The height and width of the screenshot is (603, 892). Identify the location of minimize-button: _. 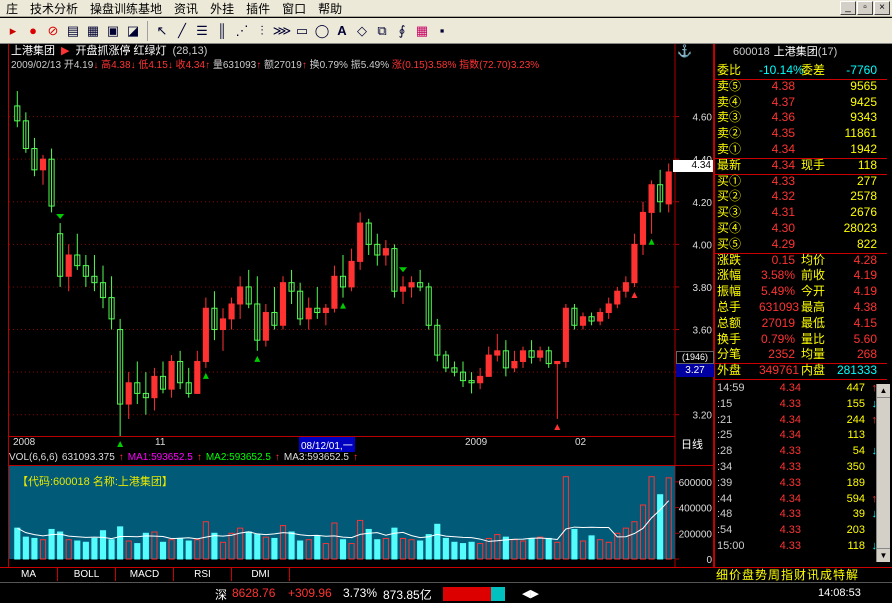
(848, 8).